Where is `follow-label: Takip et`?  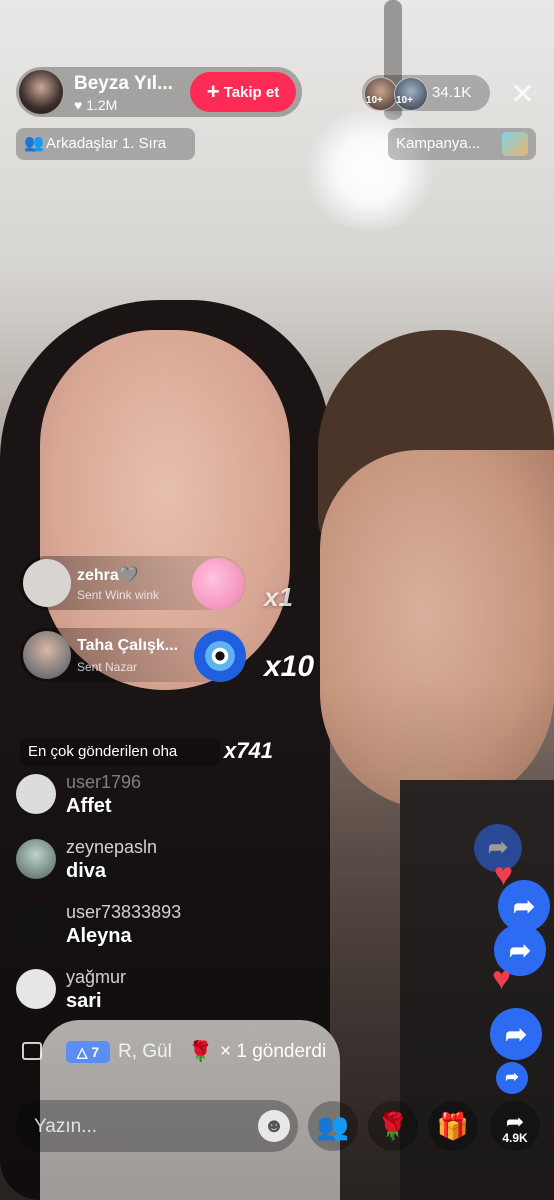 follow-label: Takip et is located at coordinates (251, 92).